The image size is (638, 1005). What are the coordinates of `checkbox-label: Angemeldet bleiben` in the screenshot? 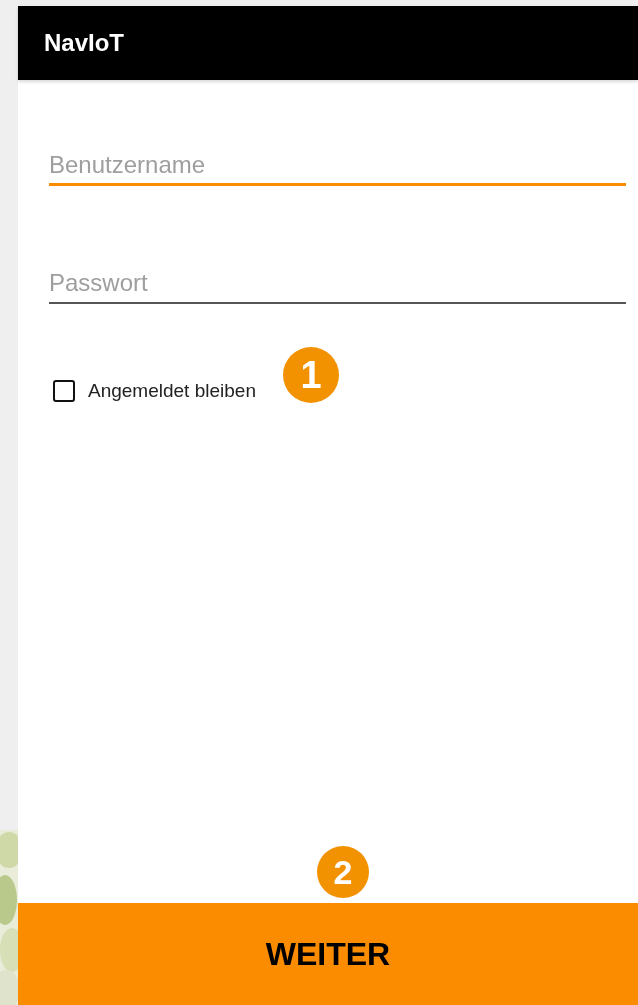 It's located at (172, 391).